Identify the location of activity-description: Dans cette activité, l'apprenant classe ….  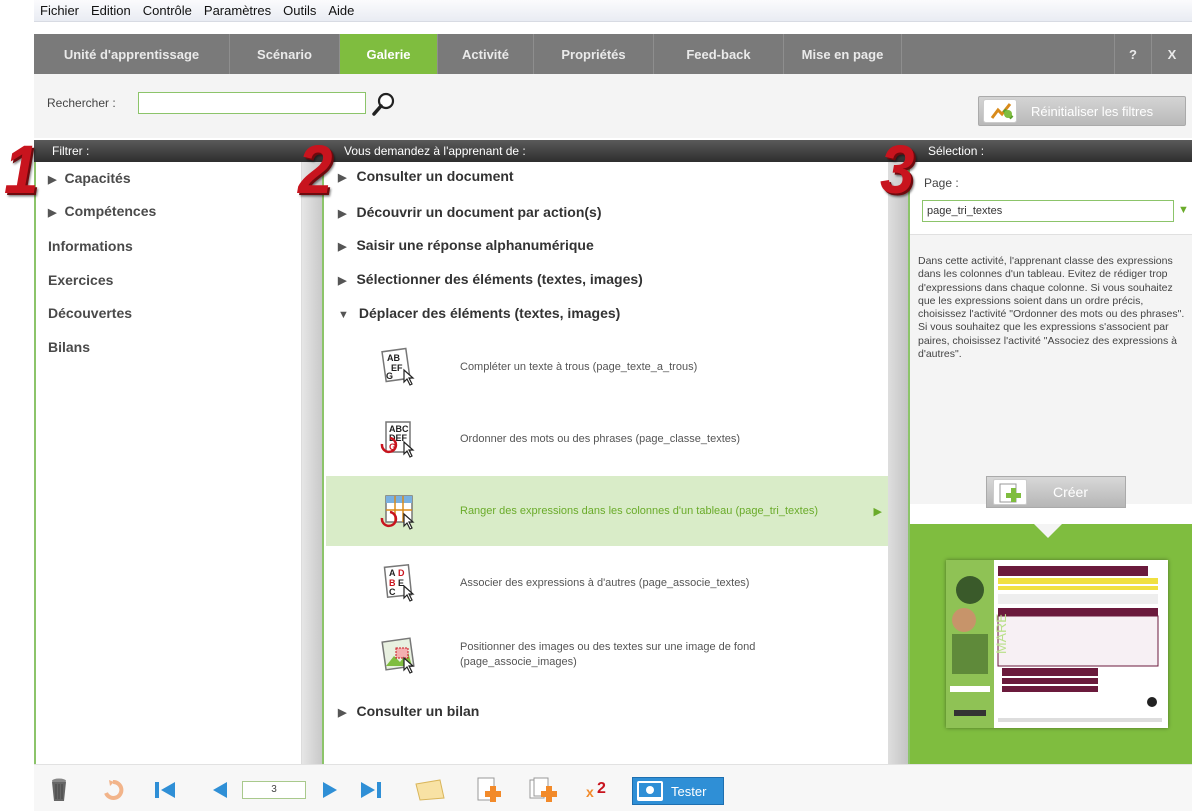
(1051, 308).